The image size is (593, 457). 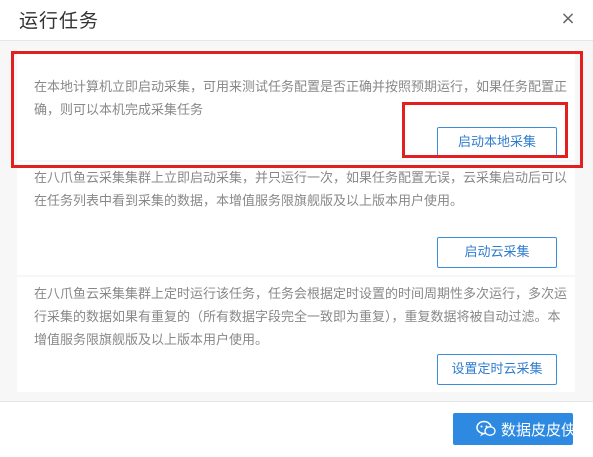 What do you see at coordinates (486, 428) in the screenshot?
I see `wechat-icon` at bounding box center [486, 428].